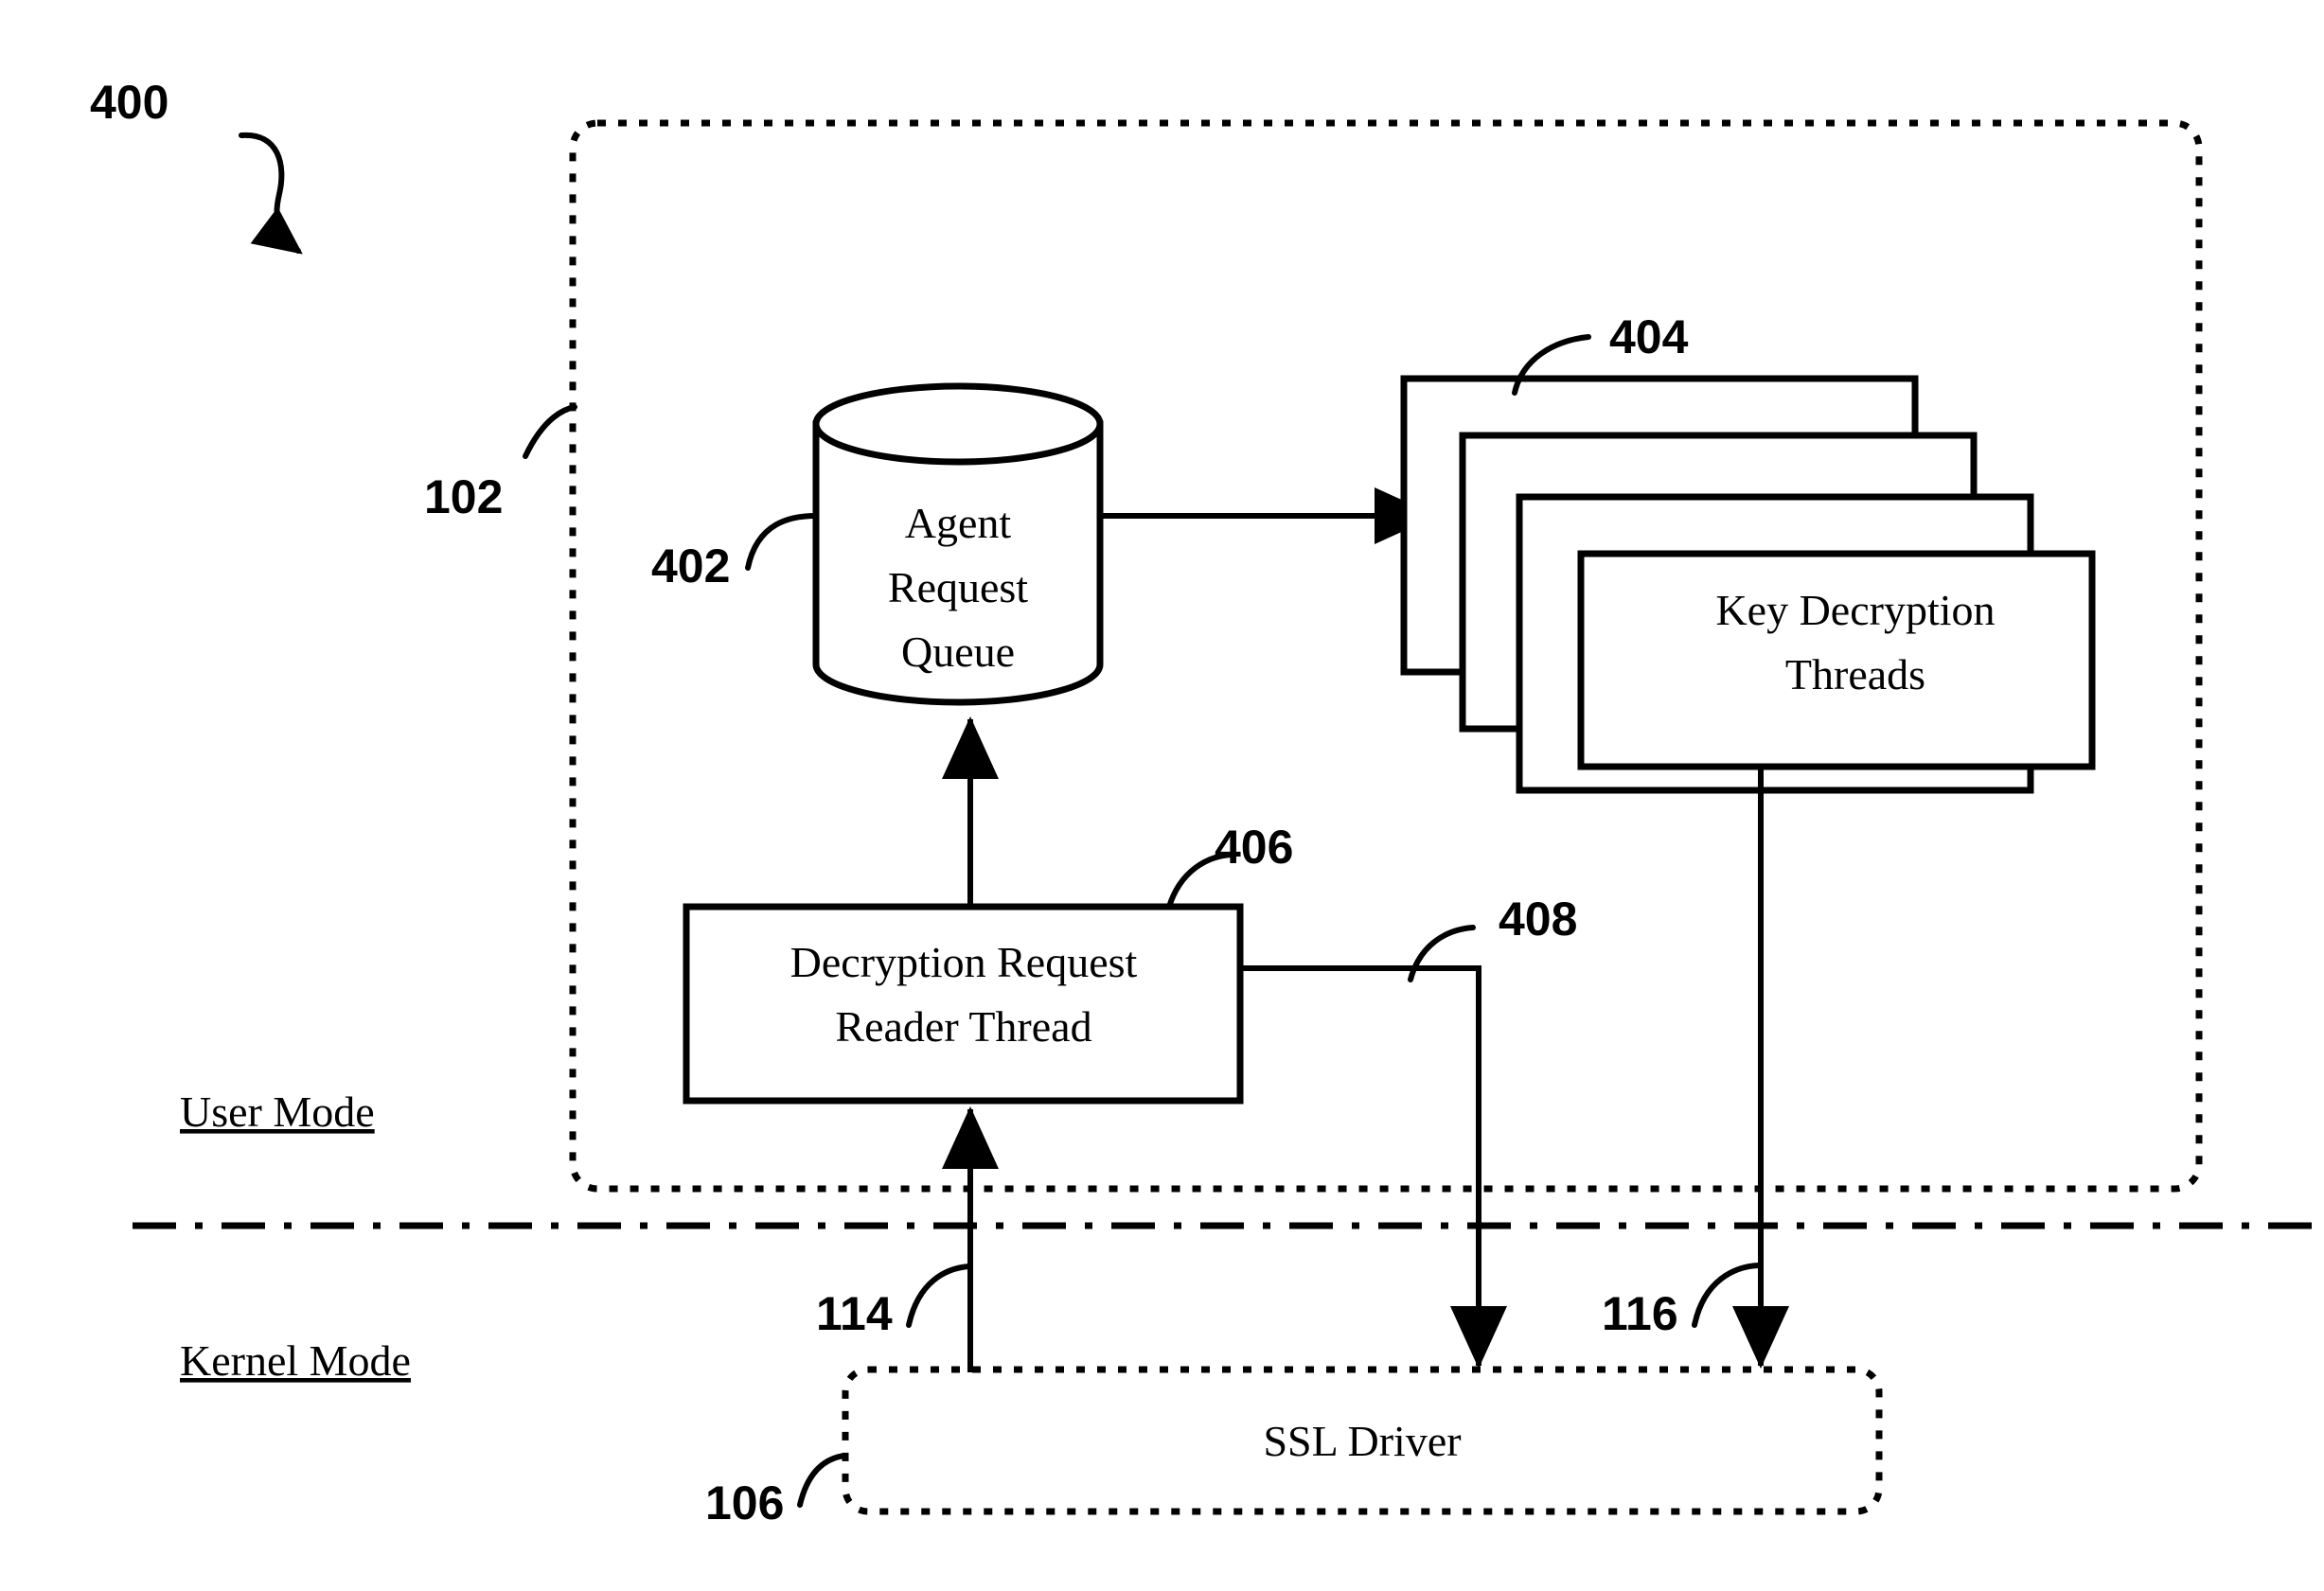 The height and width of the screenshot is (1591, 2324). I want to click on ref-label-408: 408, so click(1538, 919).